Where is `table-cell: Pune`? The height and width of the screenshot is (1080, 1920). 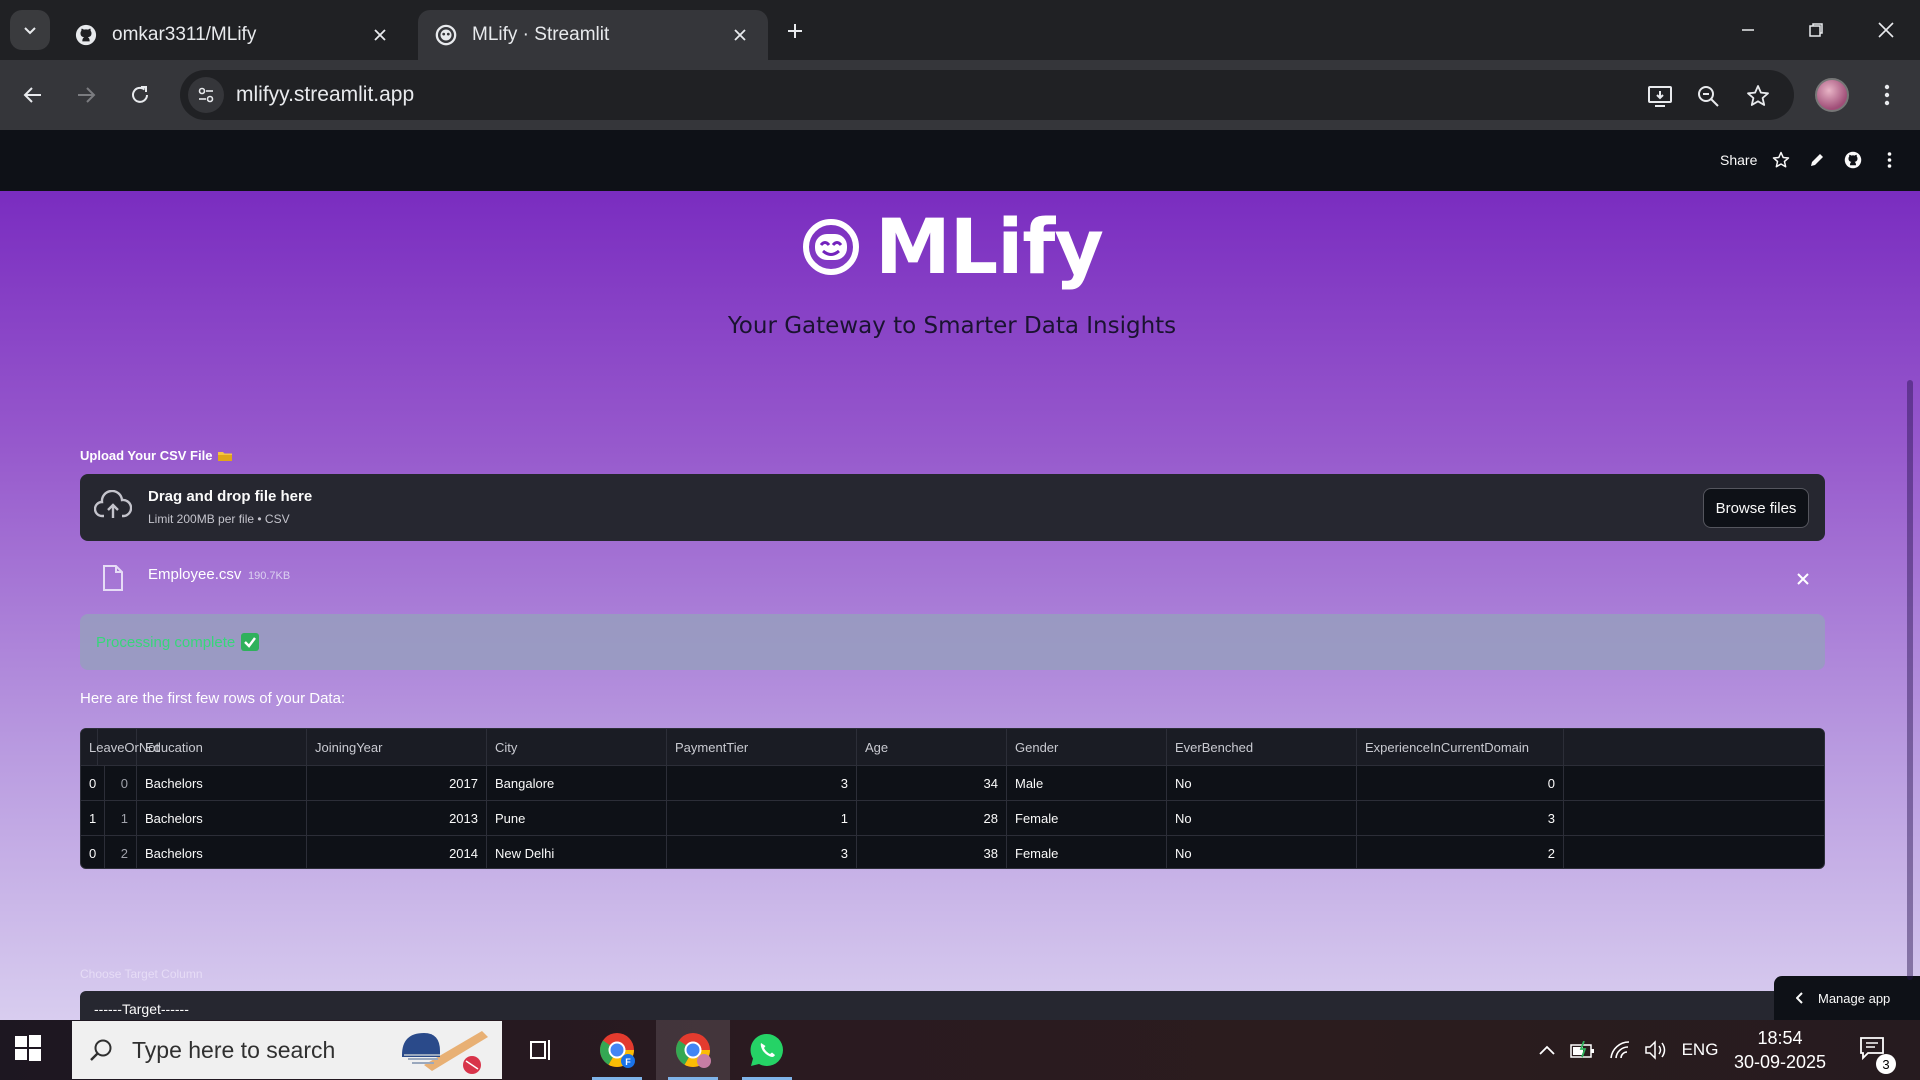
table-cell: Pune is located at coordinates (577, 818).